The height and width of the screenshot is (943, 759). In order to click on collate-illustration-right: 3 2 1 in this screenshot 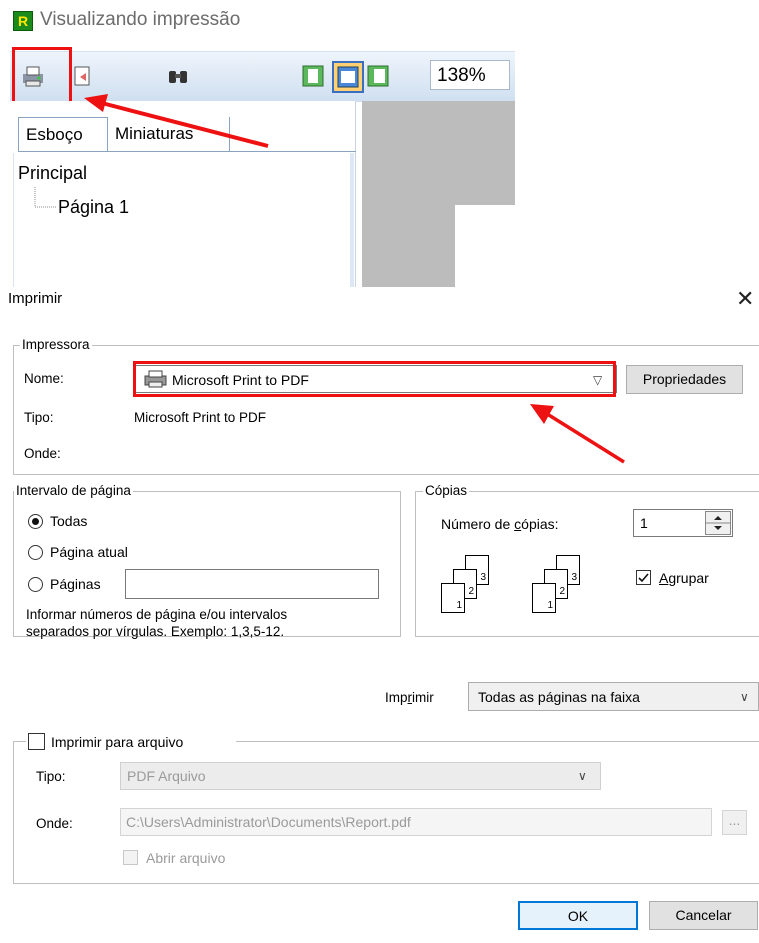, I will do `click(562, 597)`.